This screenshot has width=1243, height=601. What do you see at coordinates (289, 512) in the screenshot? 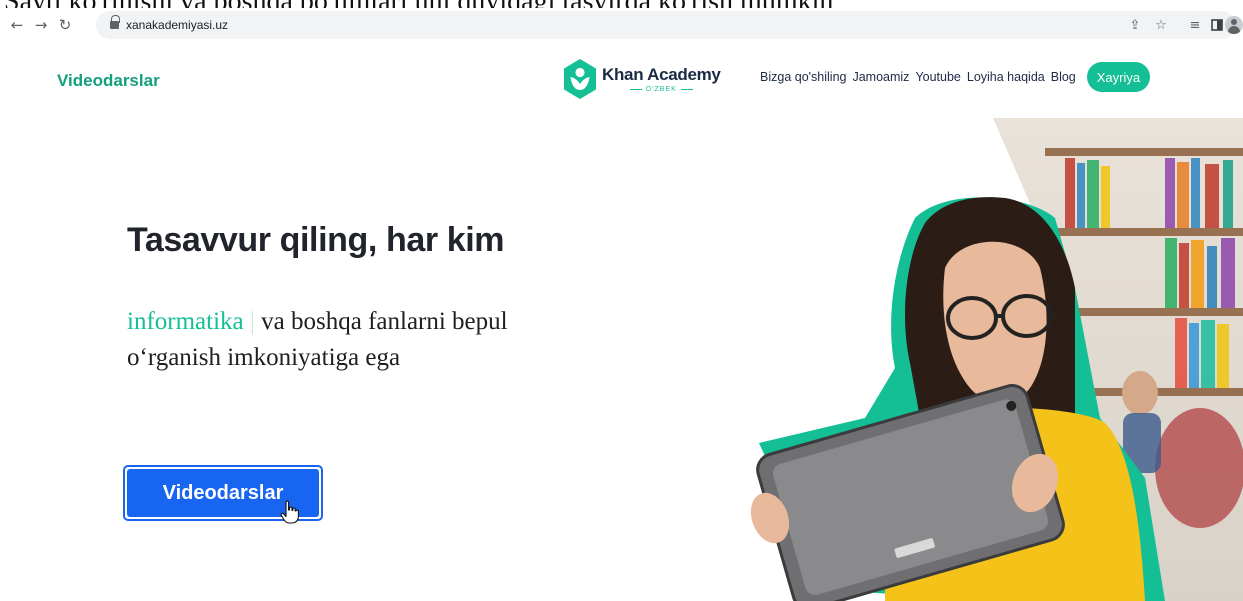
I see `hand-cursor-icon` at bounding box center [289, 512].